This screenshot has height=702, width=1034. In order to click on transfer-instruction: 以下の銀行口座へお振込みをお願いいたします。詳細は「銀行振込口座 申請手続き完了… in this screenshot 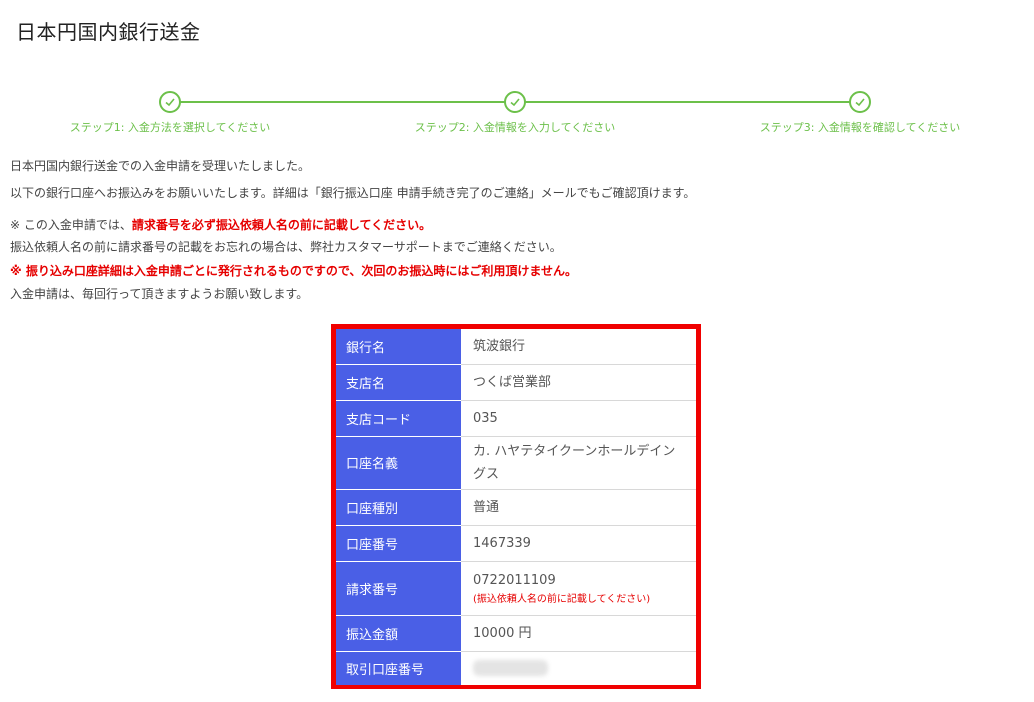, I will do `click(353, 193)`.